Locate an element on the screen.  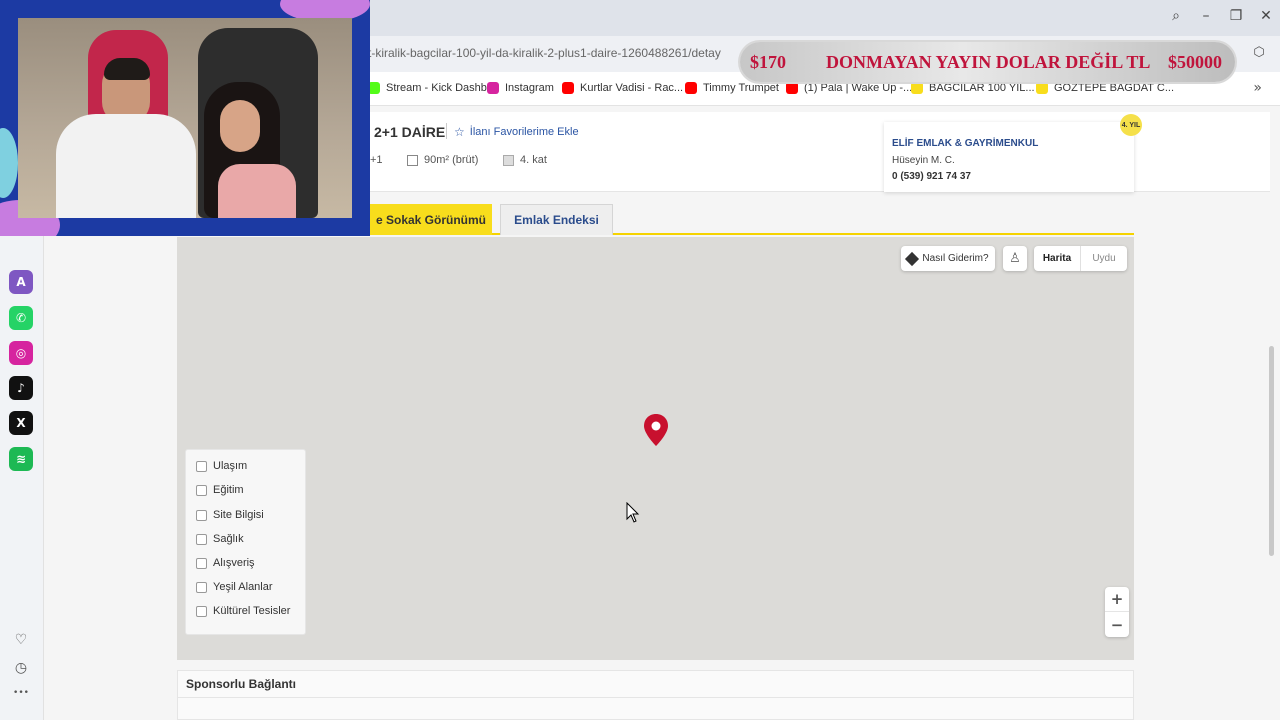
poi-transport: Ulaşım is located at coordinates (221, 466).